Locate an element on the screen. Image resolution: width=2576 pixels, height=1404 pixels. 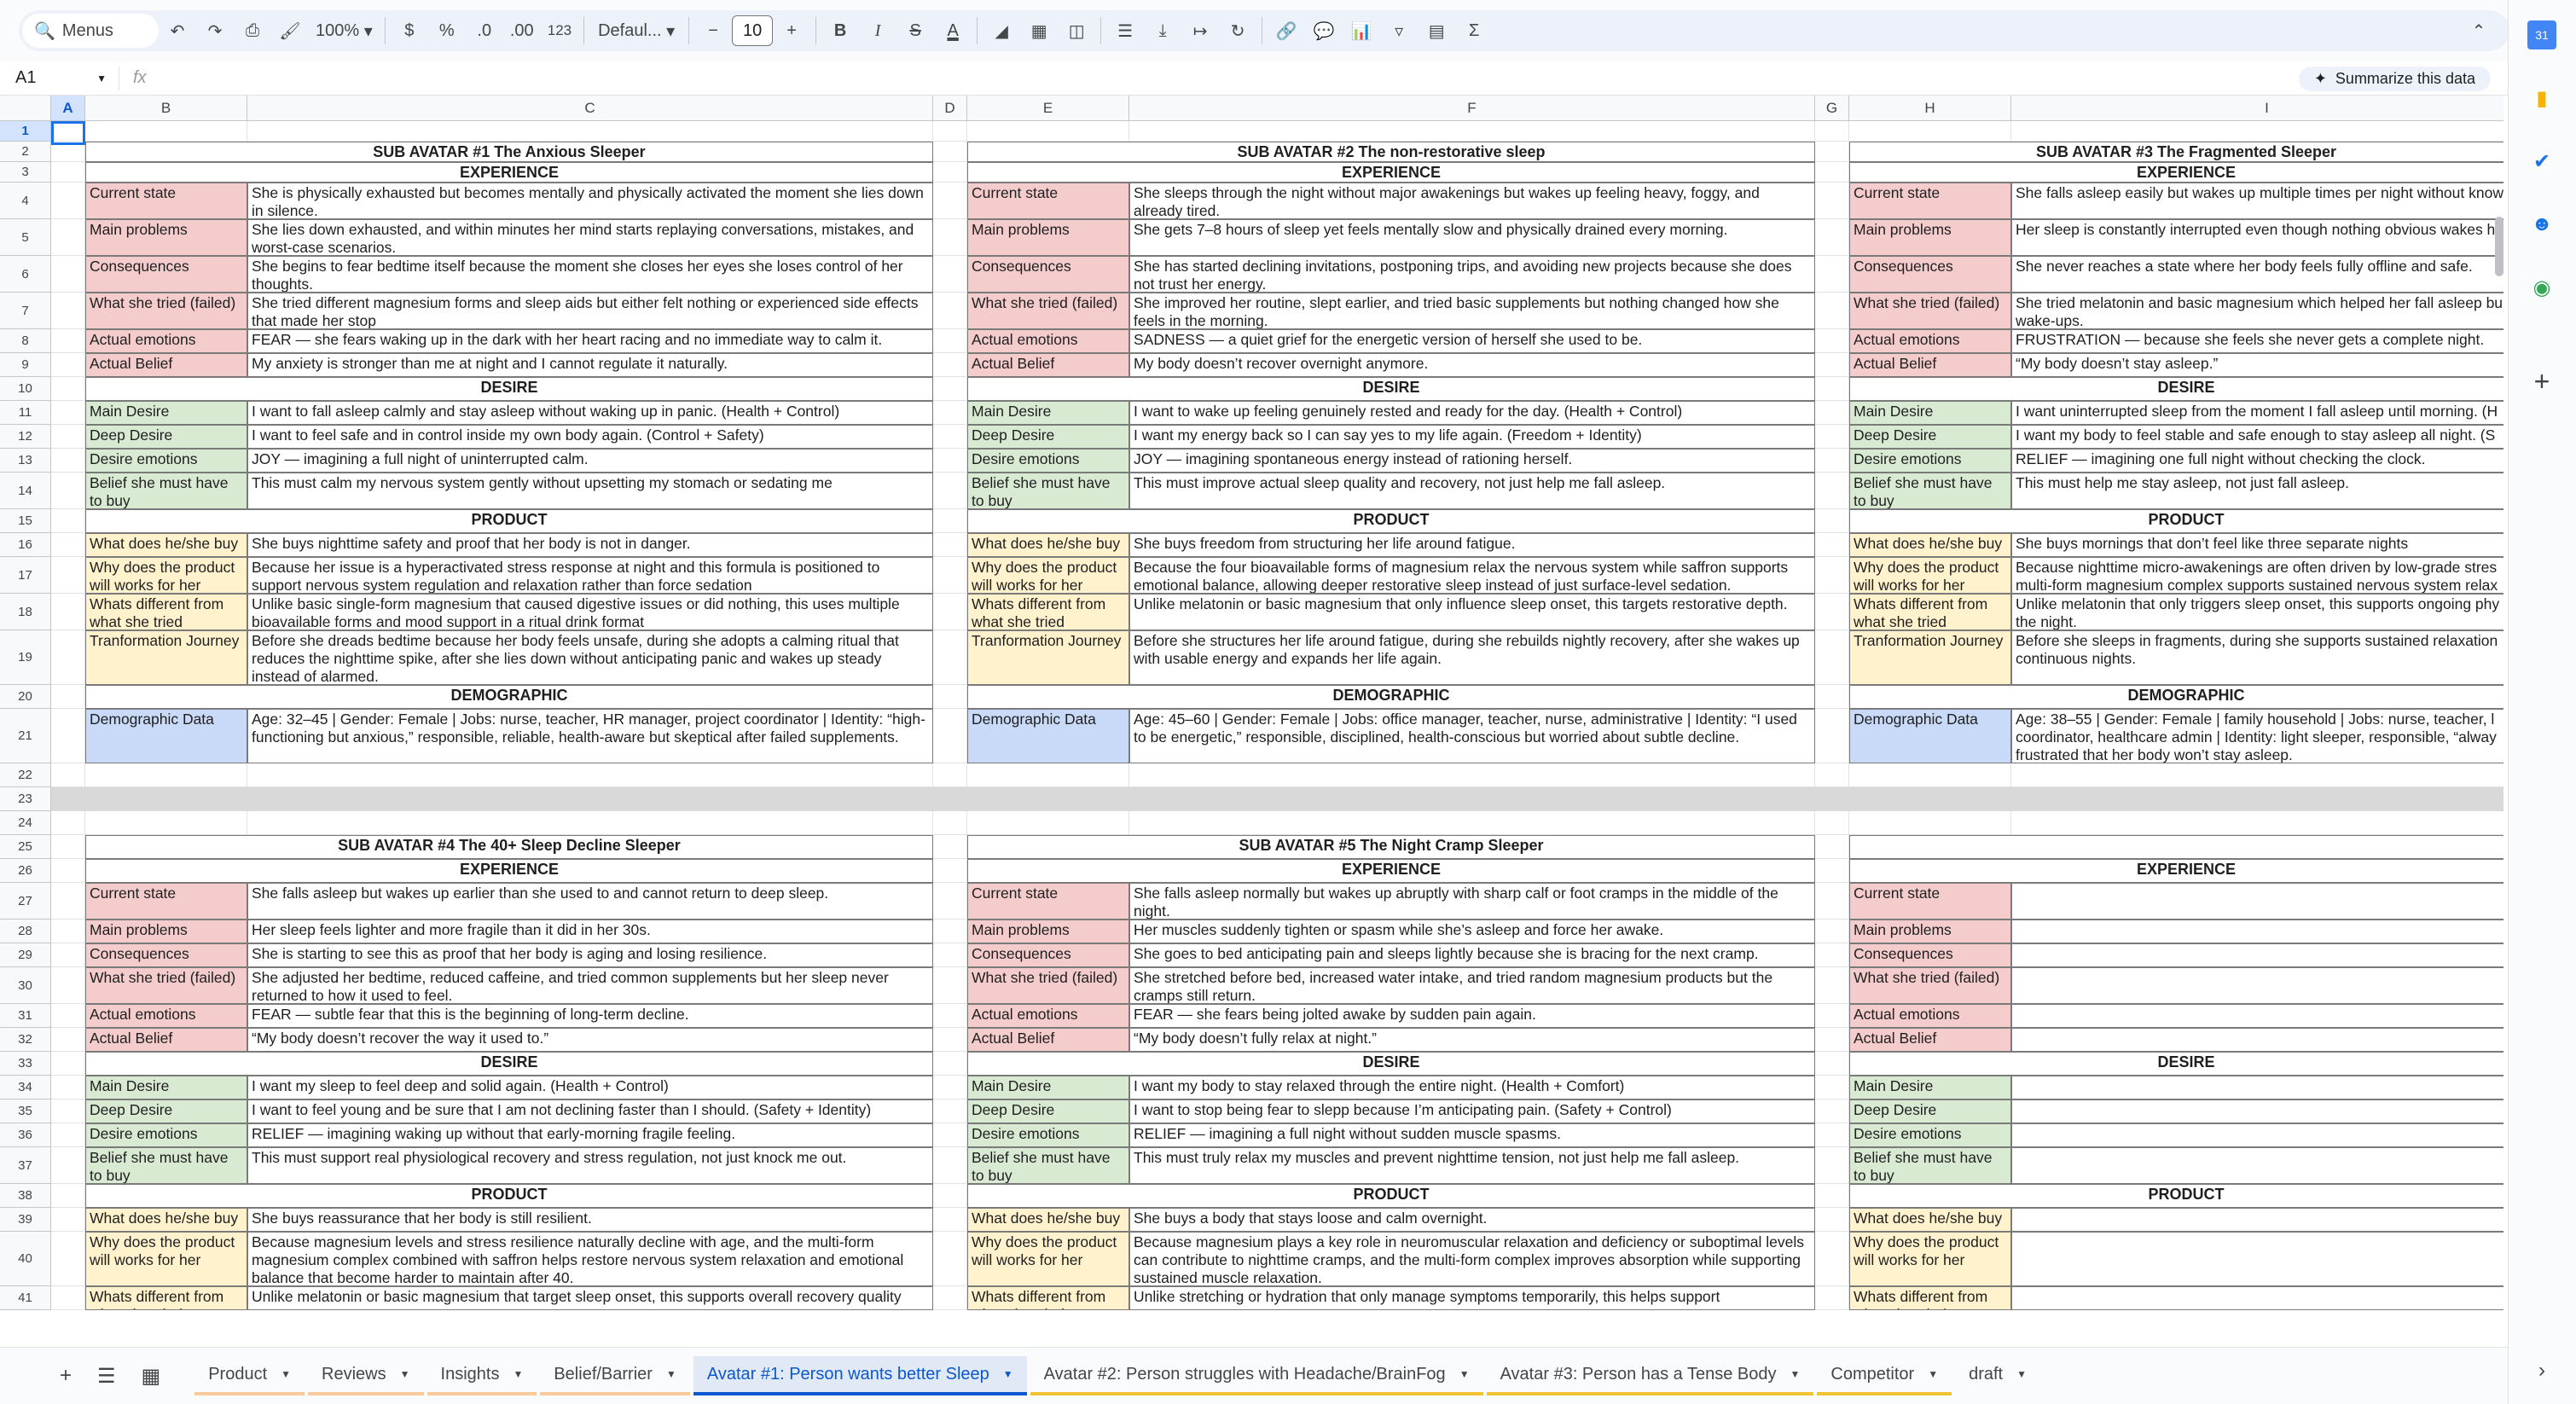
font-size-input: 10 is located at coordinates (753, 30).